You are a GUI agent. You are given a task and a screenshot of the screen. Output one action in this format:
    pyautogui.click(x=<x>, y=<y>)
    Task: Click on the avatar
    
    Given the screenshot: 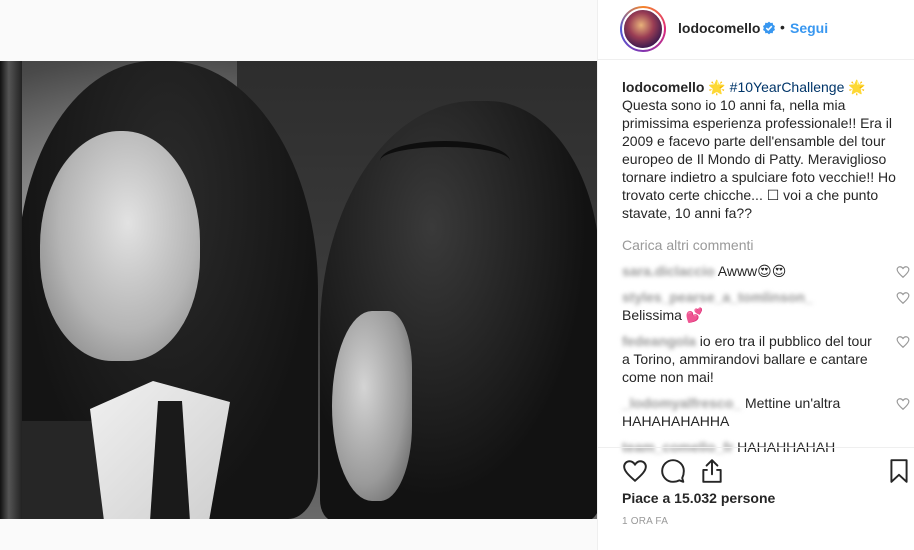 What is the action you would take?
    pyautogui.click(x=643, y=29)
    